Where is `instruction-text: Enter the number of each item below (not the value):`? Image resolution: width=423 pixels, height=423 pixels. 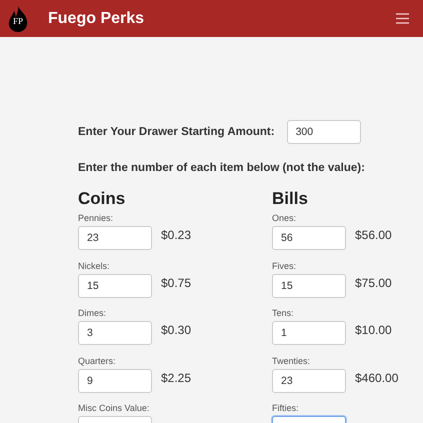 instruction-text: Enter the number of each item below (not the value): is located at coordinates (221, 168).